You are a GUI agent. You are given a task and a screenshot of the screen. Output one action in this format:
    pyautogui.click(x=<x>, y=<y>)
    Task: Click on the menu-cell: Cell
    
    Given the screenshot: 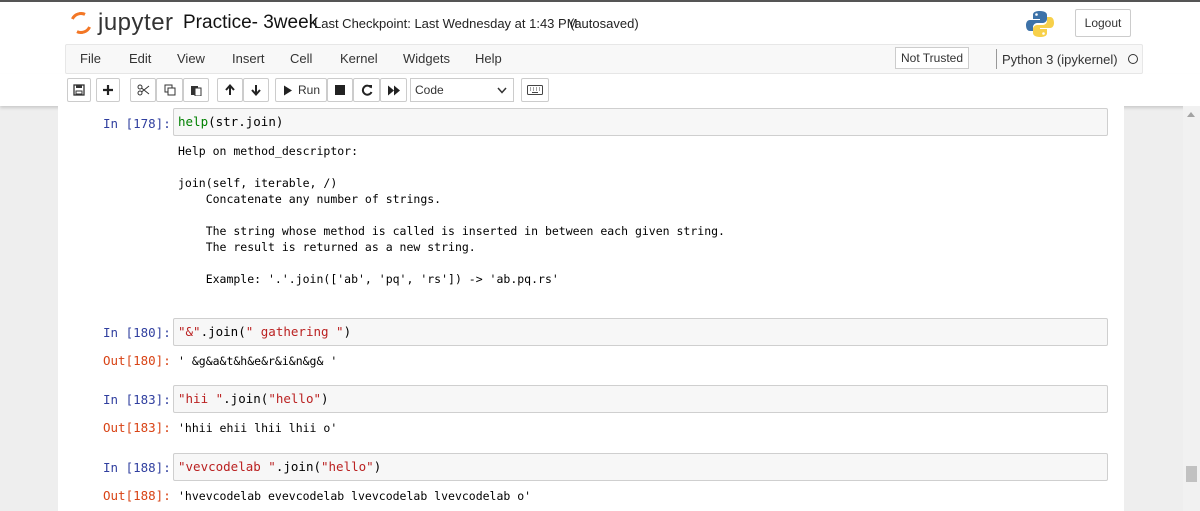 What is the action you would take?
    pyautogui.click(x=301, y=58)
    